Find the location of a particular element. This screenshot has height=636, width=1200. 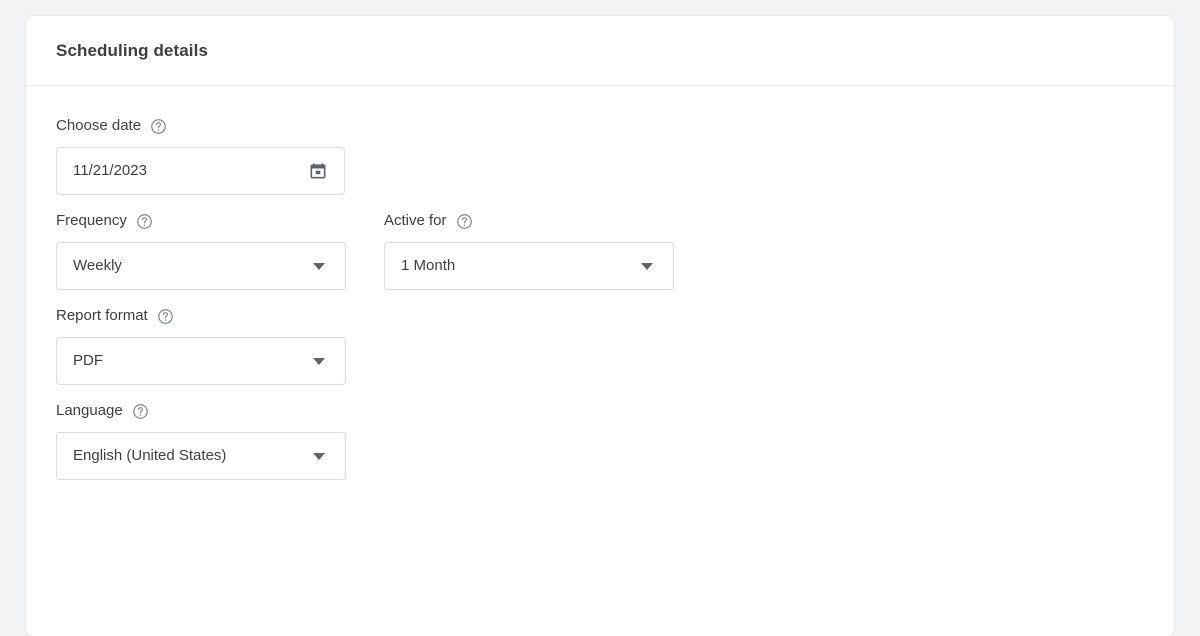

calendar-icon is located at coordinates (318, 171).